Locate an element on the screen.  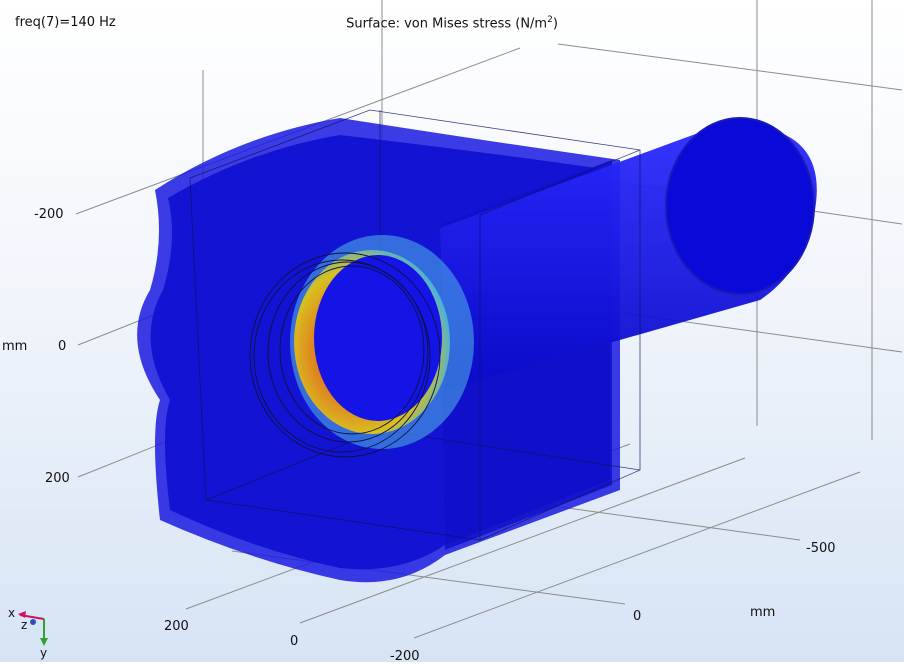
title-prefix: Surface: von Mises stress (N/m is located at coordinates (447, 24).